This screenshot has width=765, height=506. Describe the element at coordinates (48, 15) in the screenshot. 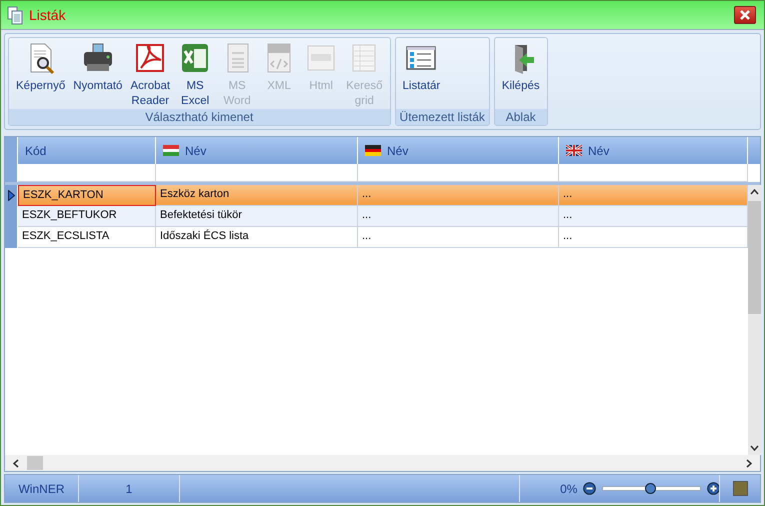

I see `window-title: Listák` at that location.